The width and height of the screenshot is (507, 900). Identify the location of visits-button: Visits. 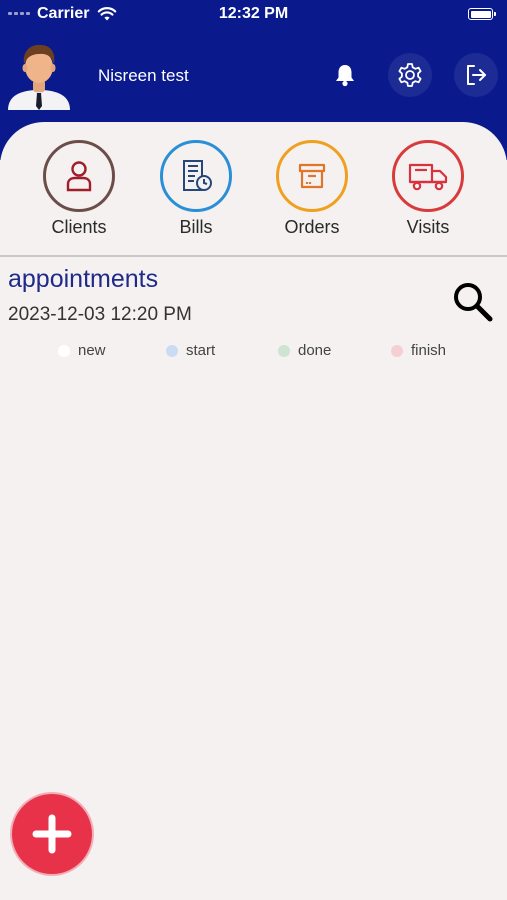
(428, 189).